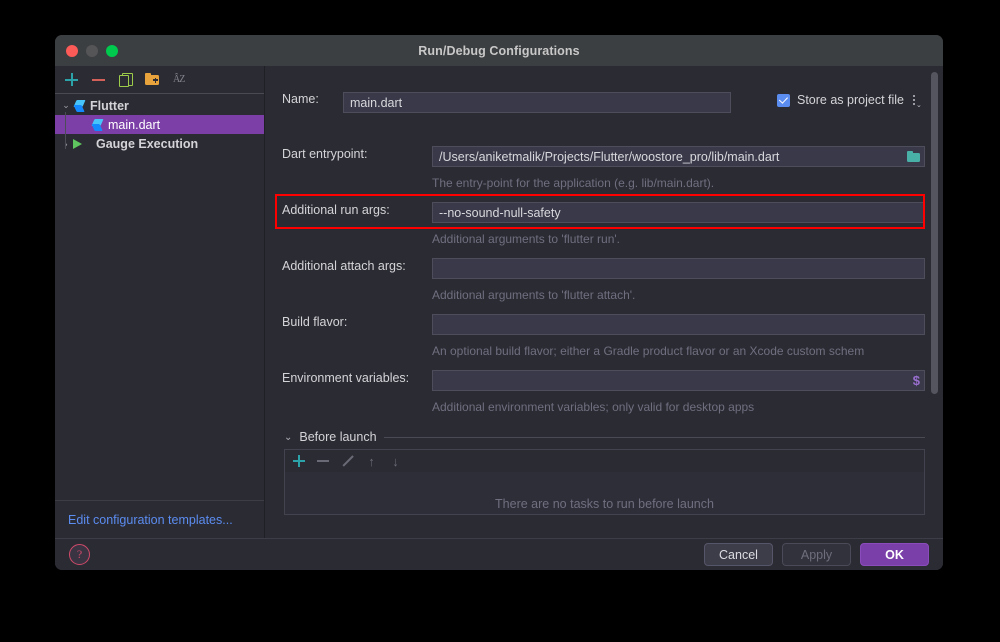  I want to click on environment-variables-label: Environment variables:, so click(346, 378).